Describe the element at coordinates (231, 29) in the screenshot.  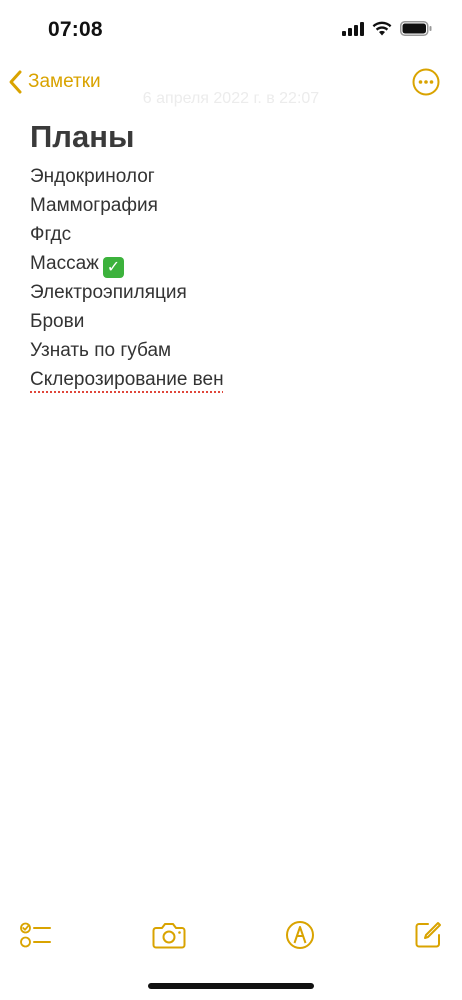
I see `status-bar: 07:08` at that location.